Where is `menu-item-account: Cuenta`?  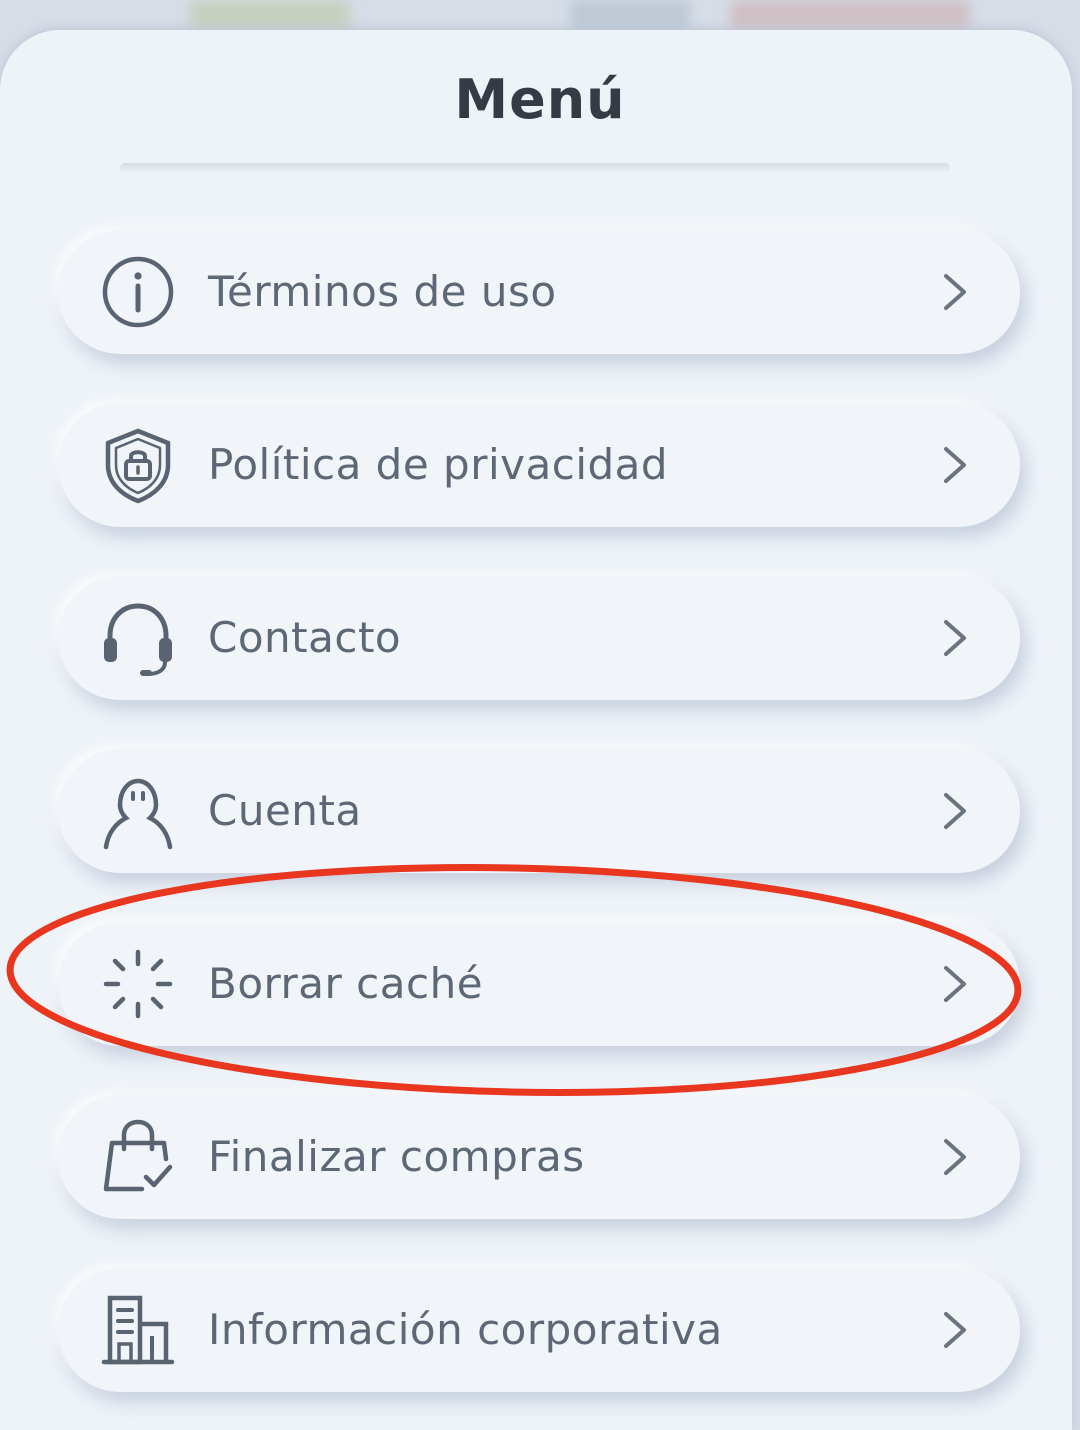 menu-item-account: Cuenta is located at coordinates (539, 811).